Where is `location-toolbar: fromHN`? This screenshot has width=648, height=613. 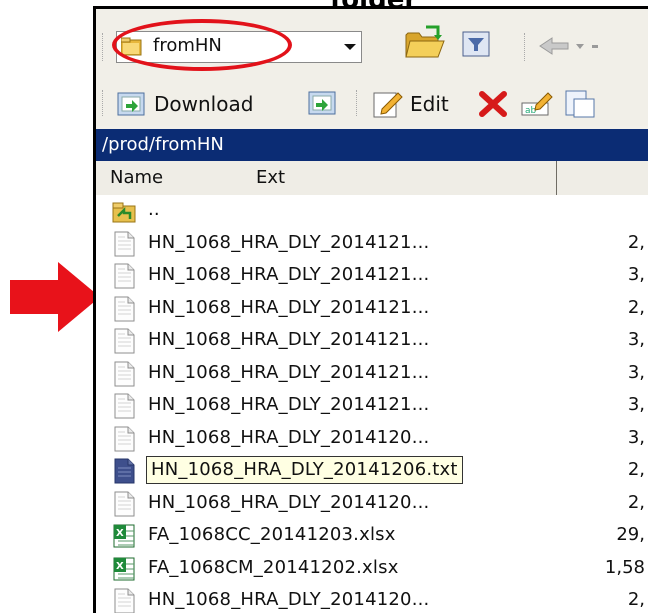
location-toolbar: fromHN is located at coordinates (372, 45).